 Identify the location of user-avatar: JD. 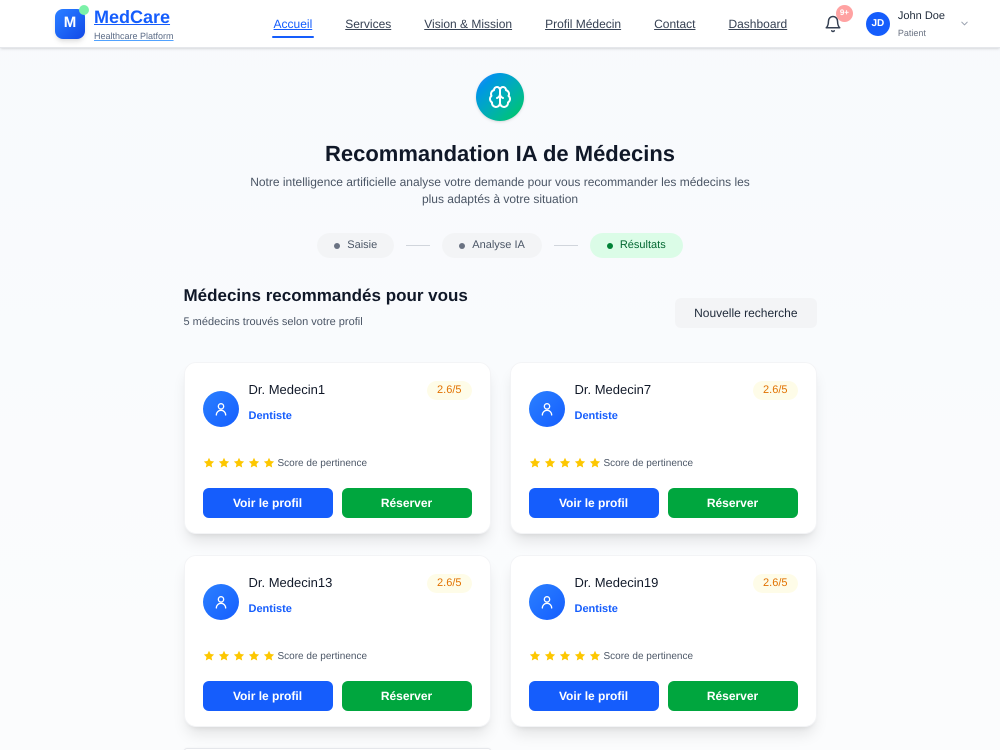
(878, 24).